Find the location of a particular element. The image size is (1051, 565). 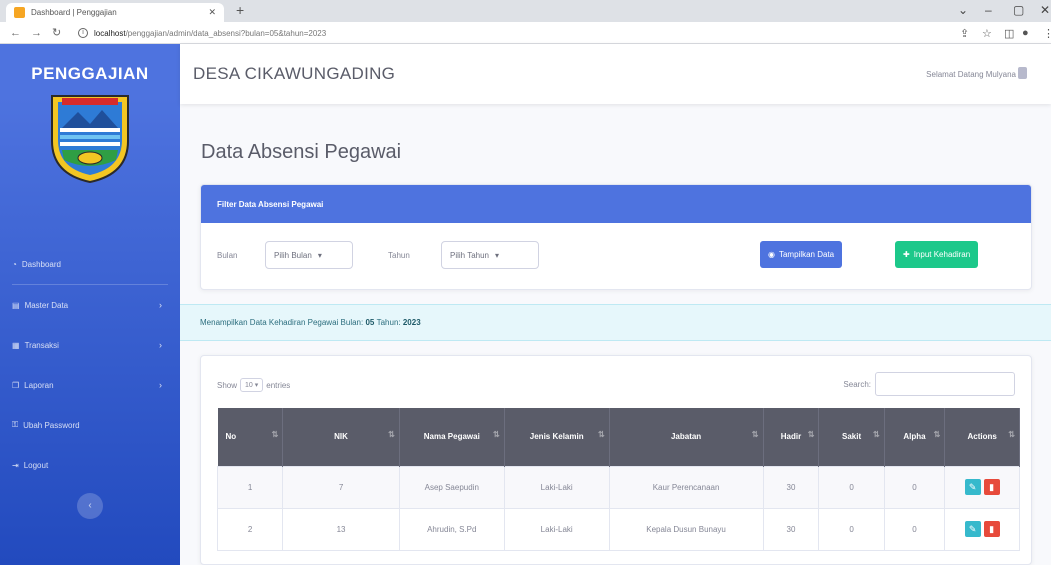

copy-icon: ❐ is located at coordinates (16, 385).